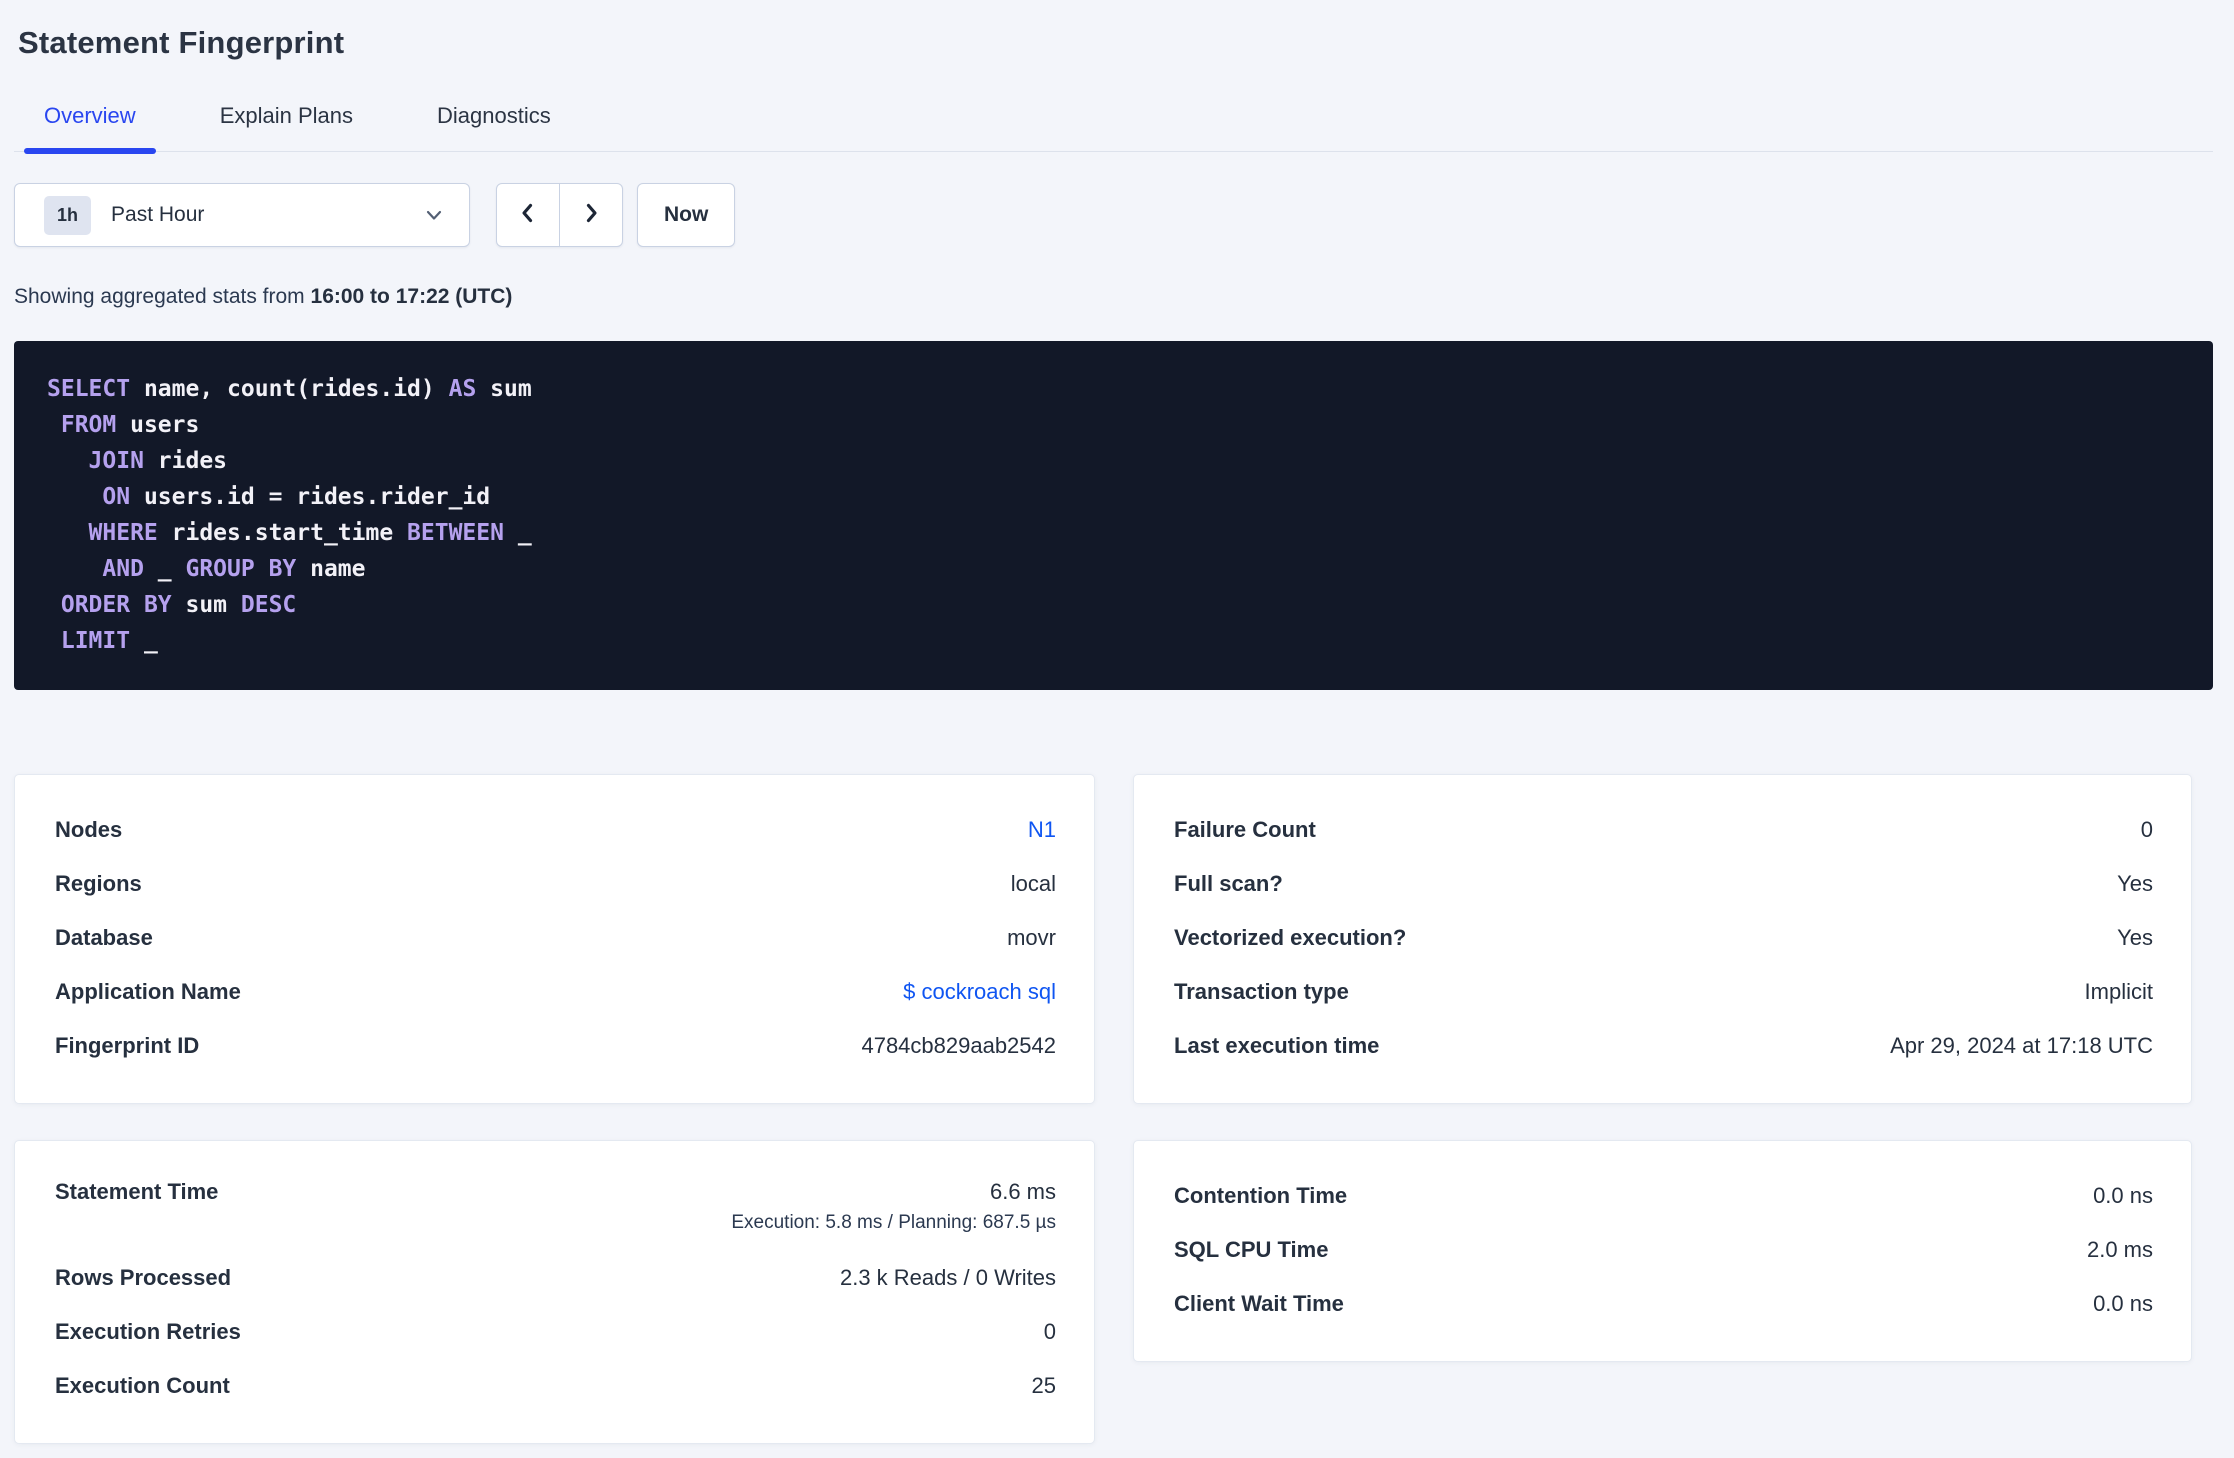  What do you see at coordinates (127, 1045) in the screenshot?
I see `info-label: Fingerprint ID` at bounding box center [127, 1045].